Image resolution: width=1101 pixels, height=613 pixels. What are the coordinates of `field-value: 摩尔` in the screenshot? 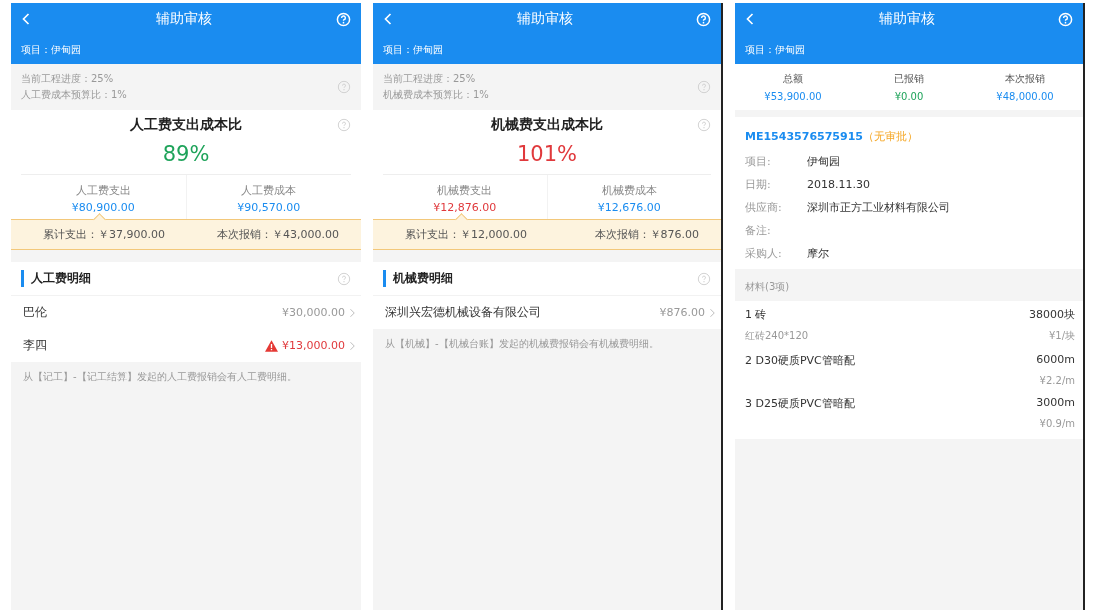 It's located at (818, 253).